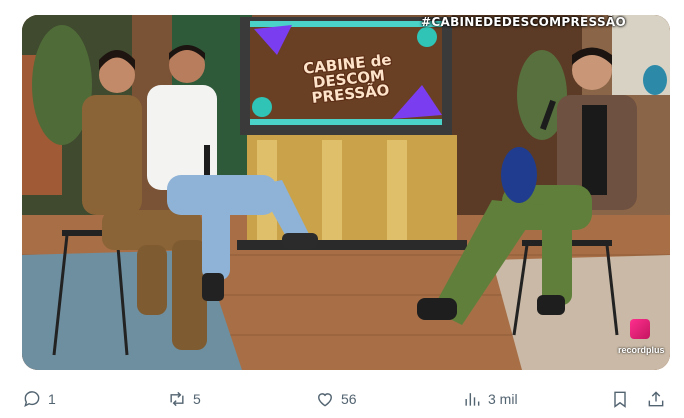 This screenshot has height=418, width=684. What do you see at coordinates (472, 399) in the screenshot?
I see `analytics-icon` at bounding box center [472, 399].